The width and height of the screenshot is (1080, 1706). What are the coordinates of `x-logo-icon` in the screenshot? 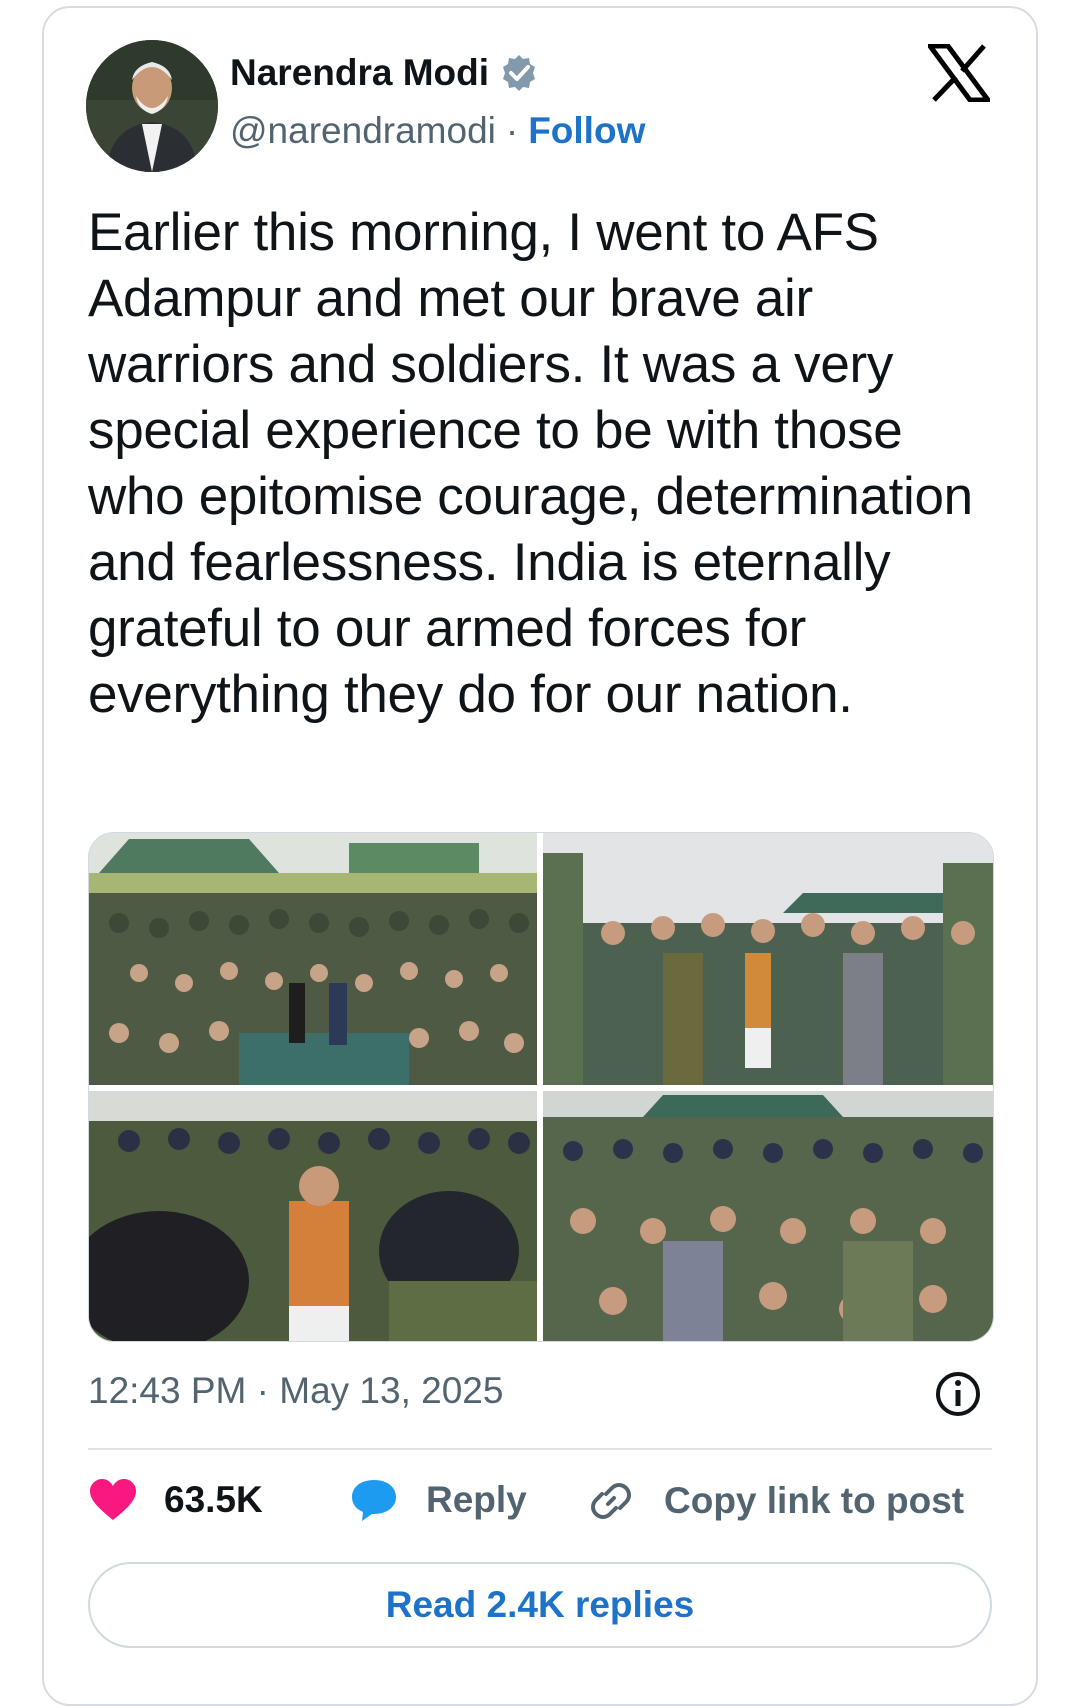 It's located at (959, 73).